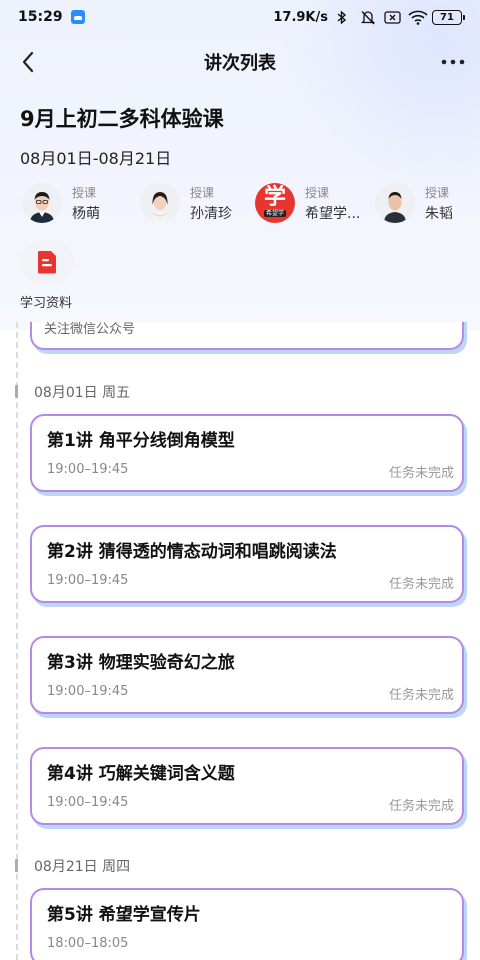 This screenshot has height=960, width=480. I want to click on page-title: 讲次列表, so click(240, 63).